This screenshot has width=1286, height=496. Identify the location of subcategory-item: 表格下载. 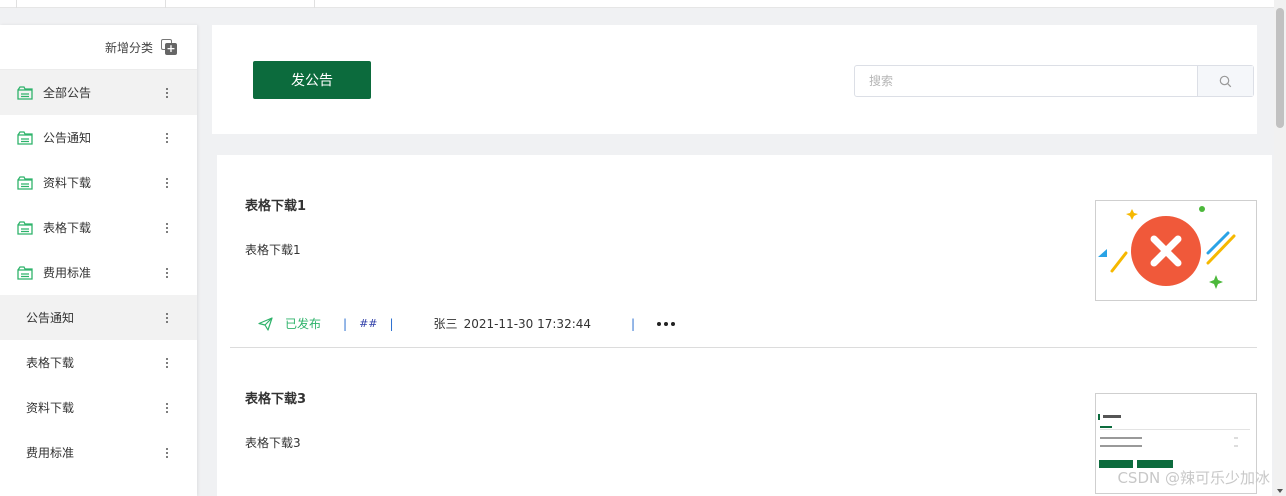
(98, 362).